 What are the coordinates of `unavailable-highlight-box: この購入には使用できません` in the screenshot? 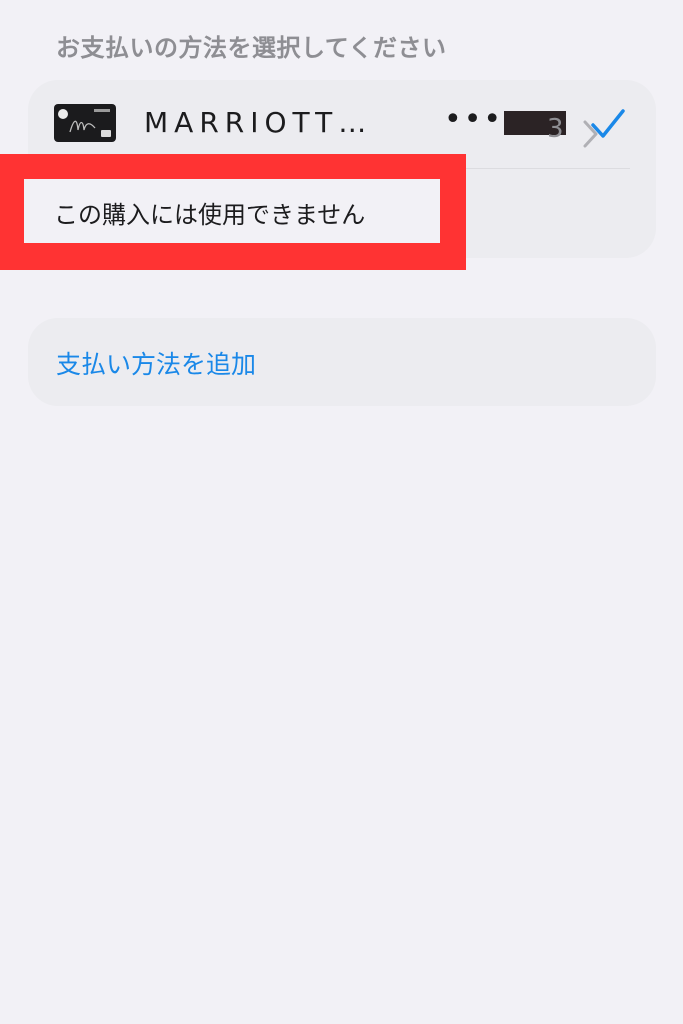 It's located at (233, 212).